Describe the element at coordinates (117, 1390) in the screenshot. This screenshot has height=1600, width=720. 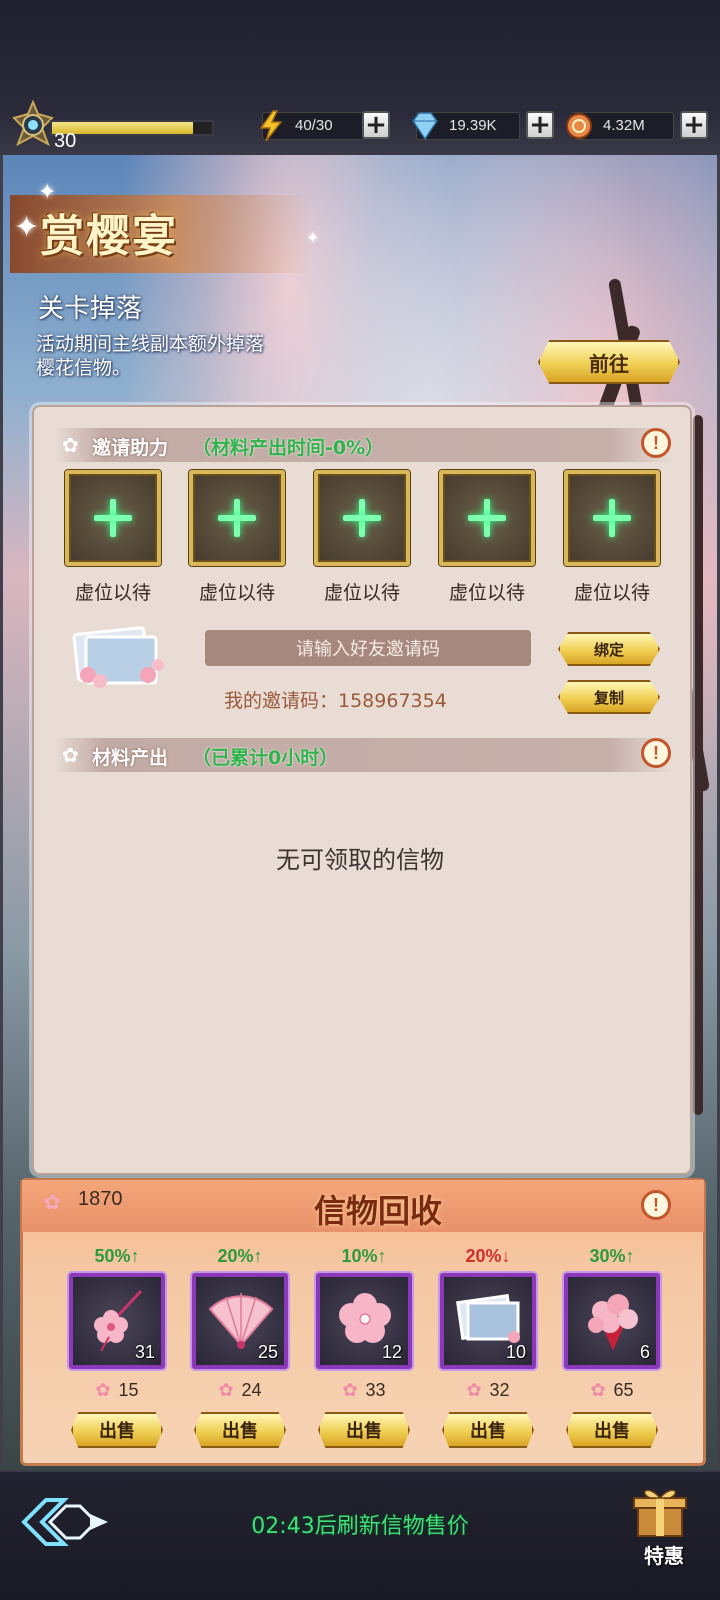
I see `item-price: ✿ 15` at that location.